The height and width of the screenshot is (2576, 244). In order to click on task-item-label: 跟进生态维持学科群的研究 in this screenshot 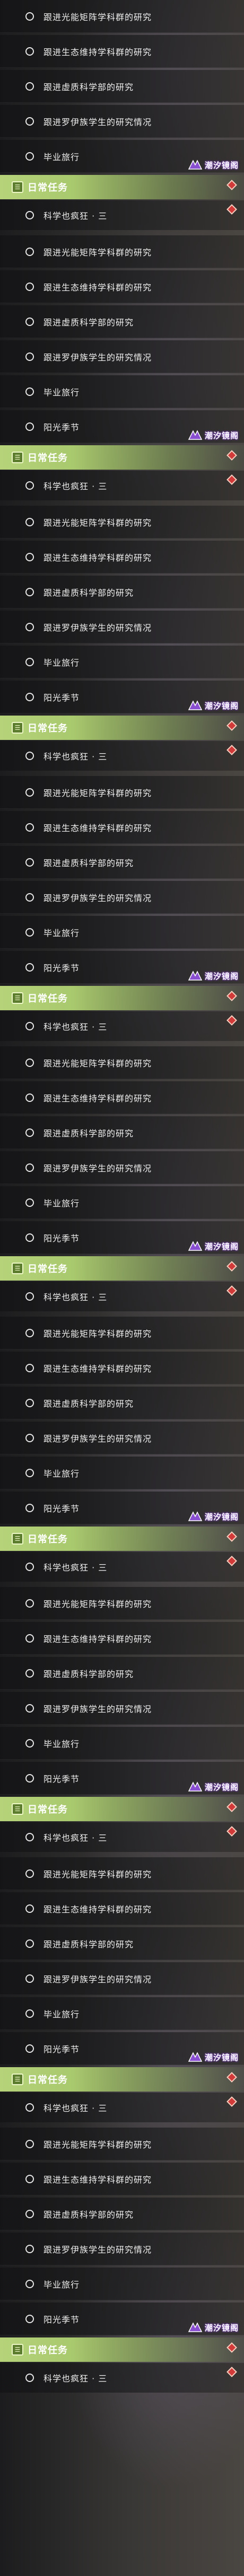, I will do `click(98, 1639)`.